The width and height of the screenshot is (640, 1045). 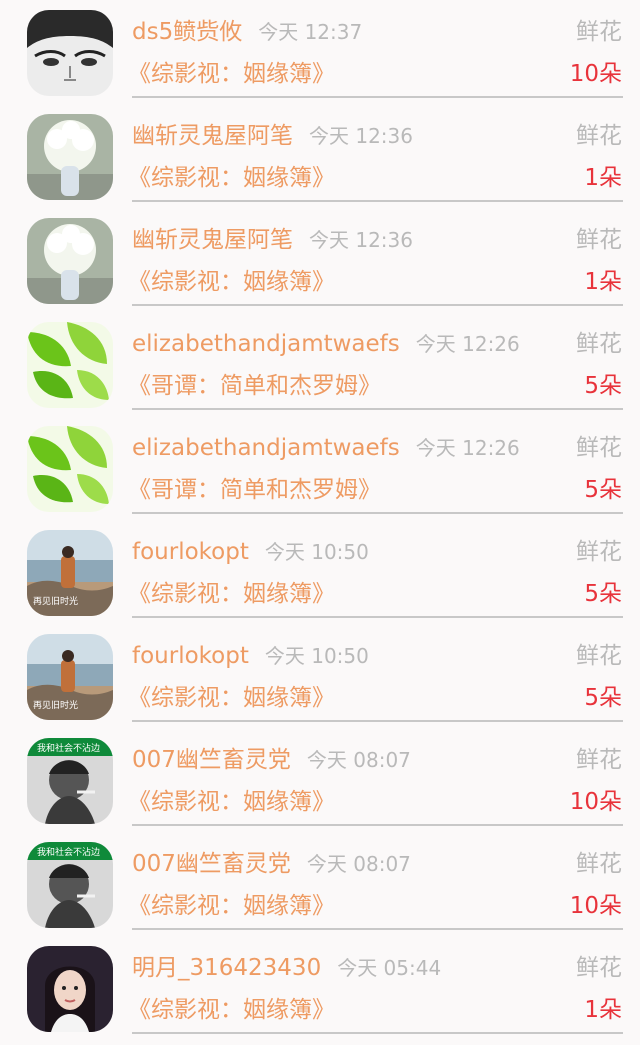 What do you see at coordinates (70, 989) in the screenshot?
I see `avatar-woman-portrait` at bounding box center [70, 989].